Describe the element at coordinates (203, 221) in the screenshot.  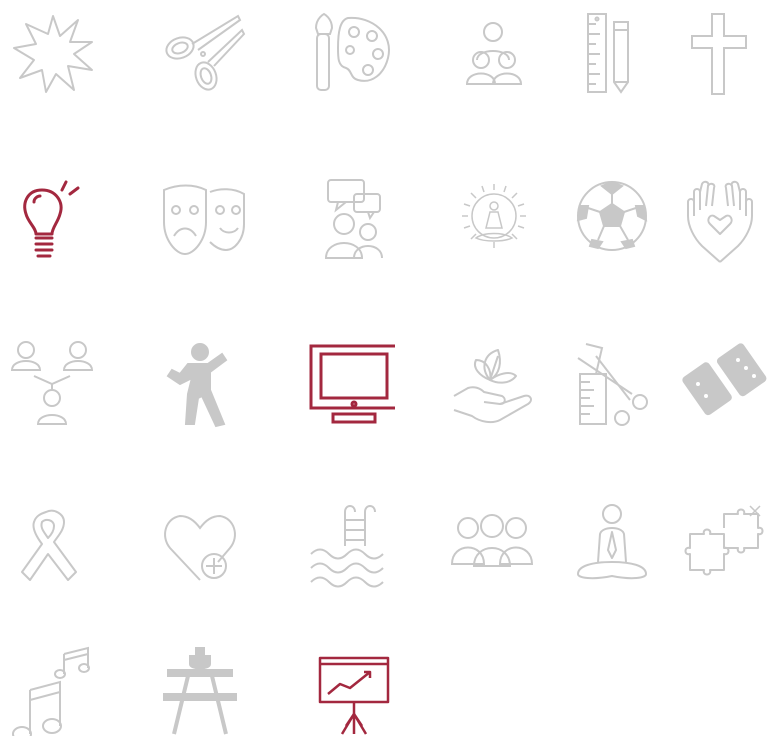
I see `theater-masks-icon` at that location.